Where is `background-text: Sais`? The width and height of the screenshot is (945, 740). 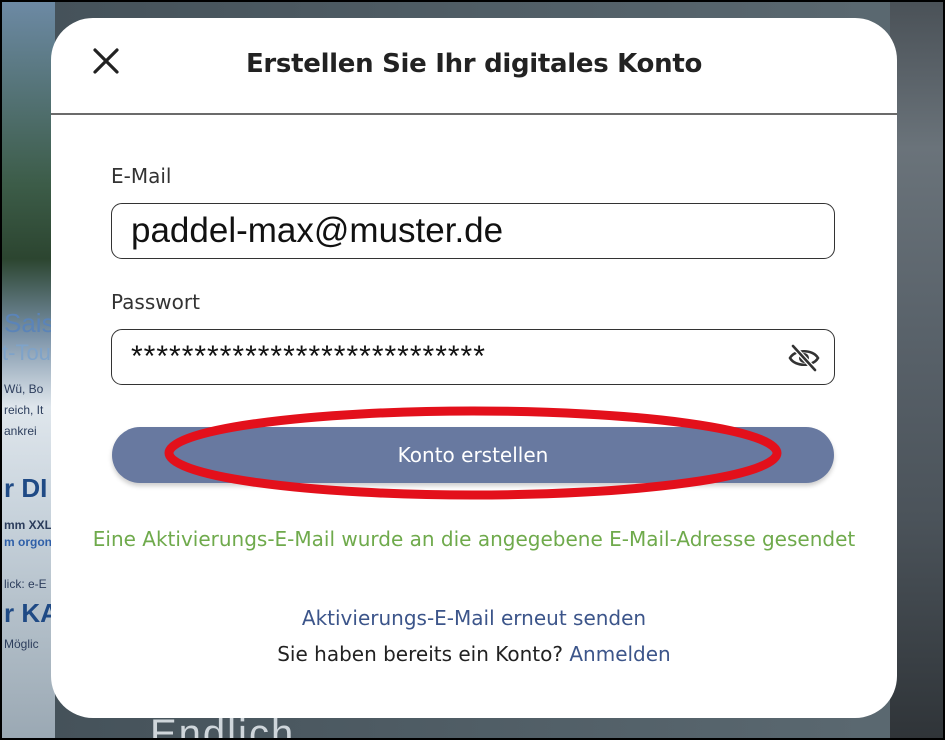 background-text: Sais is located at coordinates (29, 323).